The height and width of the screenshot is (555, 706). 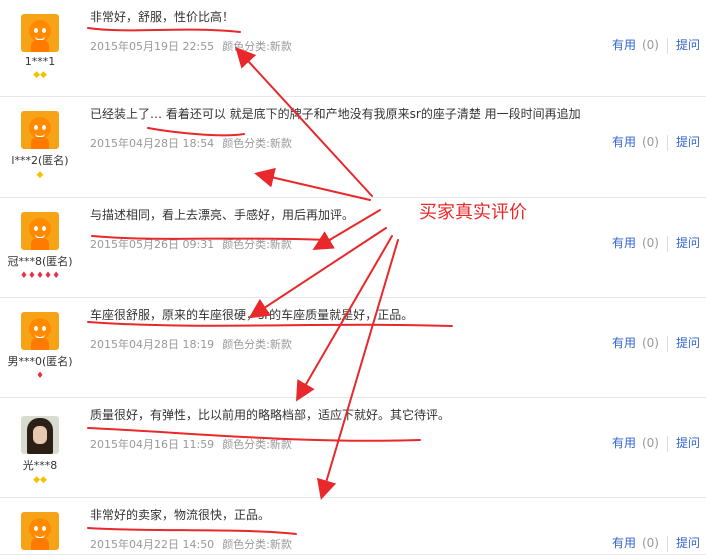 I want to click on review-date: 2015年04月22日 14:50, so click(x=152, y=544).